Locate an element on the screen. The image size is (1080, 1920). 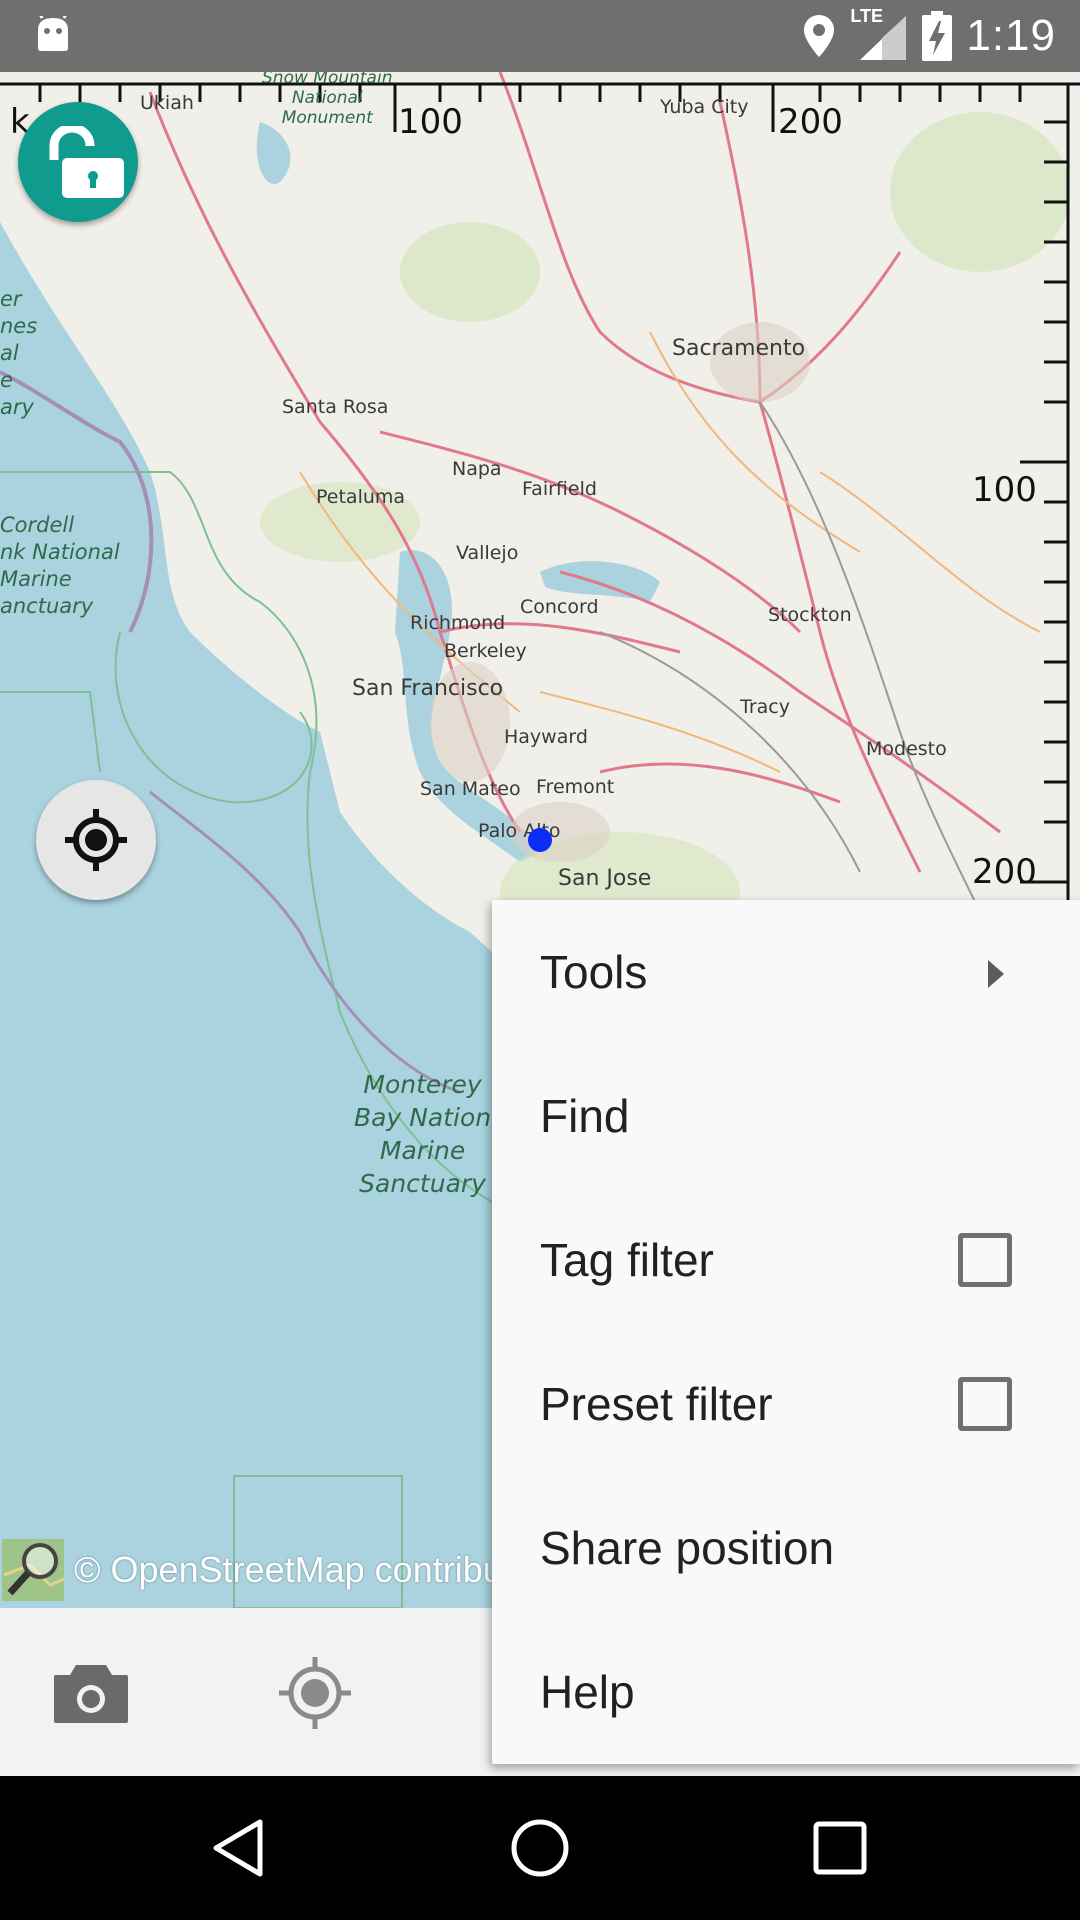
menu-item-tag-filter: Tag filter is located at coordinates (786, 1260).